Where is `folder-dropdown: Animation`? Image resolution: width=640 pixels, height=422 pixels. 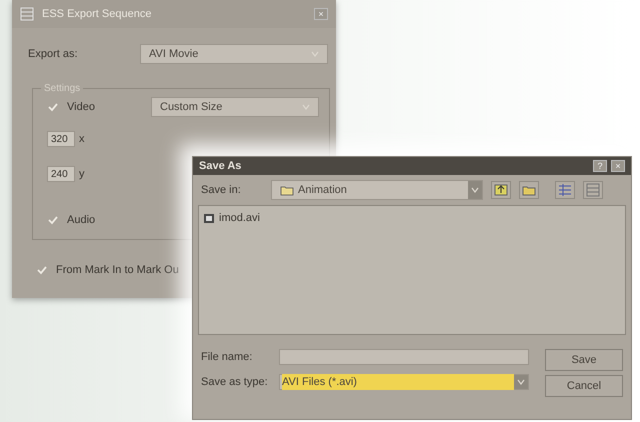
folder-dropdown: Animation is located at coordinates (377, 190).